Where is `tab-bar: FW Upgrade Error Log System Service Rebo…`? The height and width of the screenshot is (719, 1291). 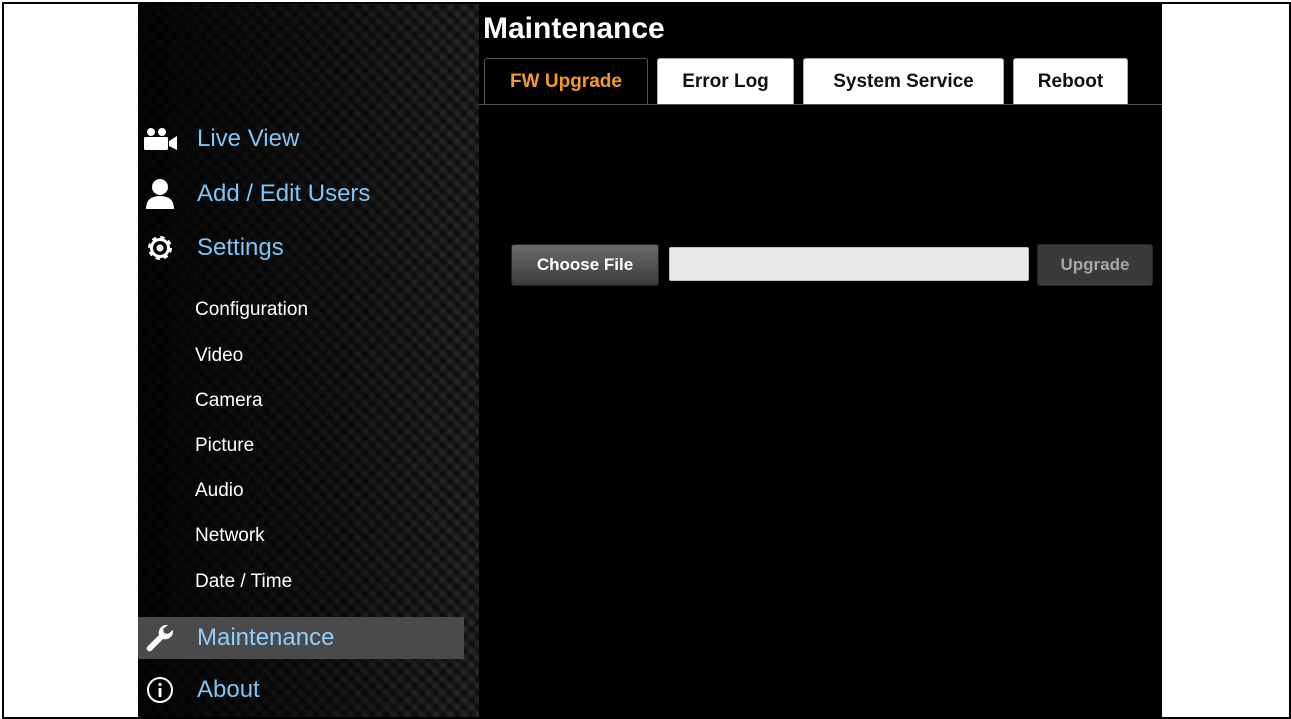
tab-bar: FW Upgrade Error Log System Service Rebo… is located at coordinates (820, 81).